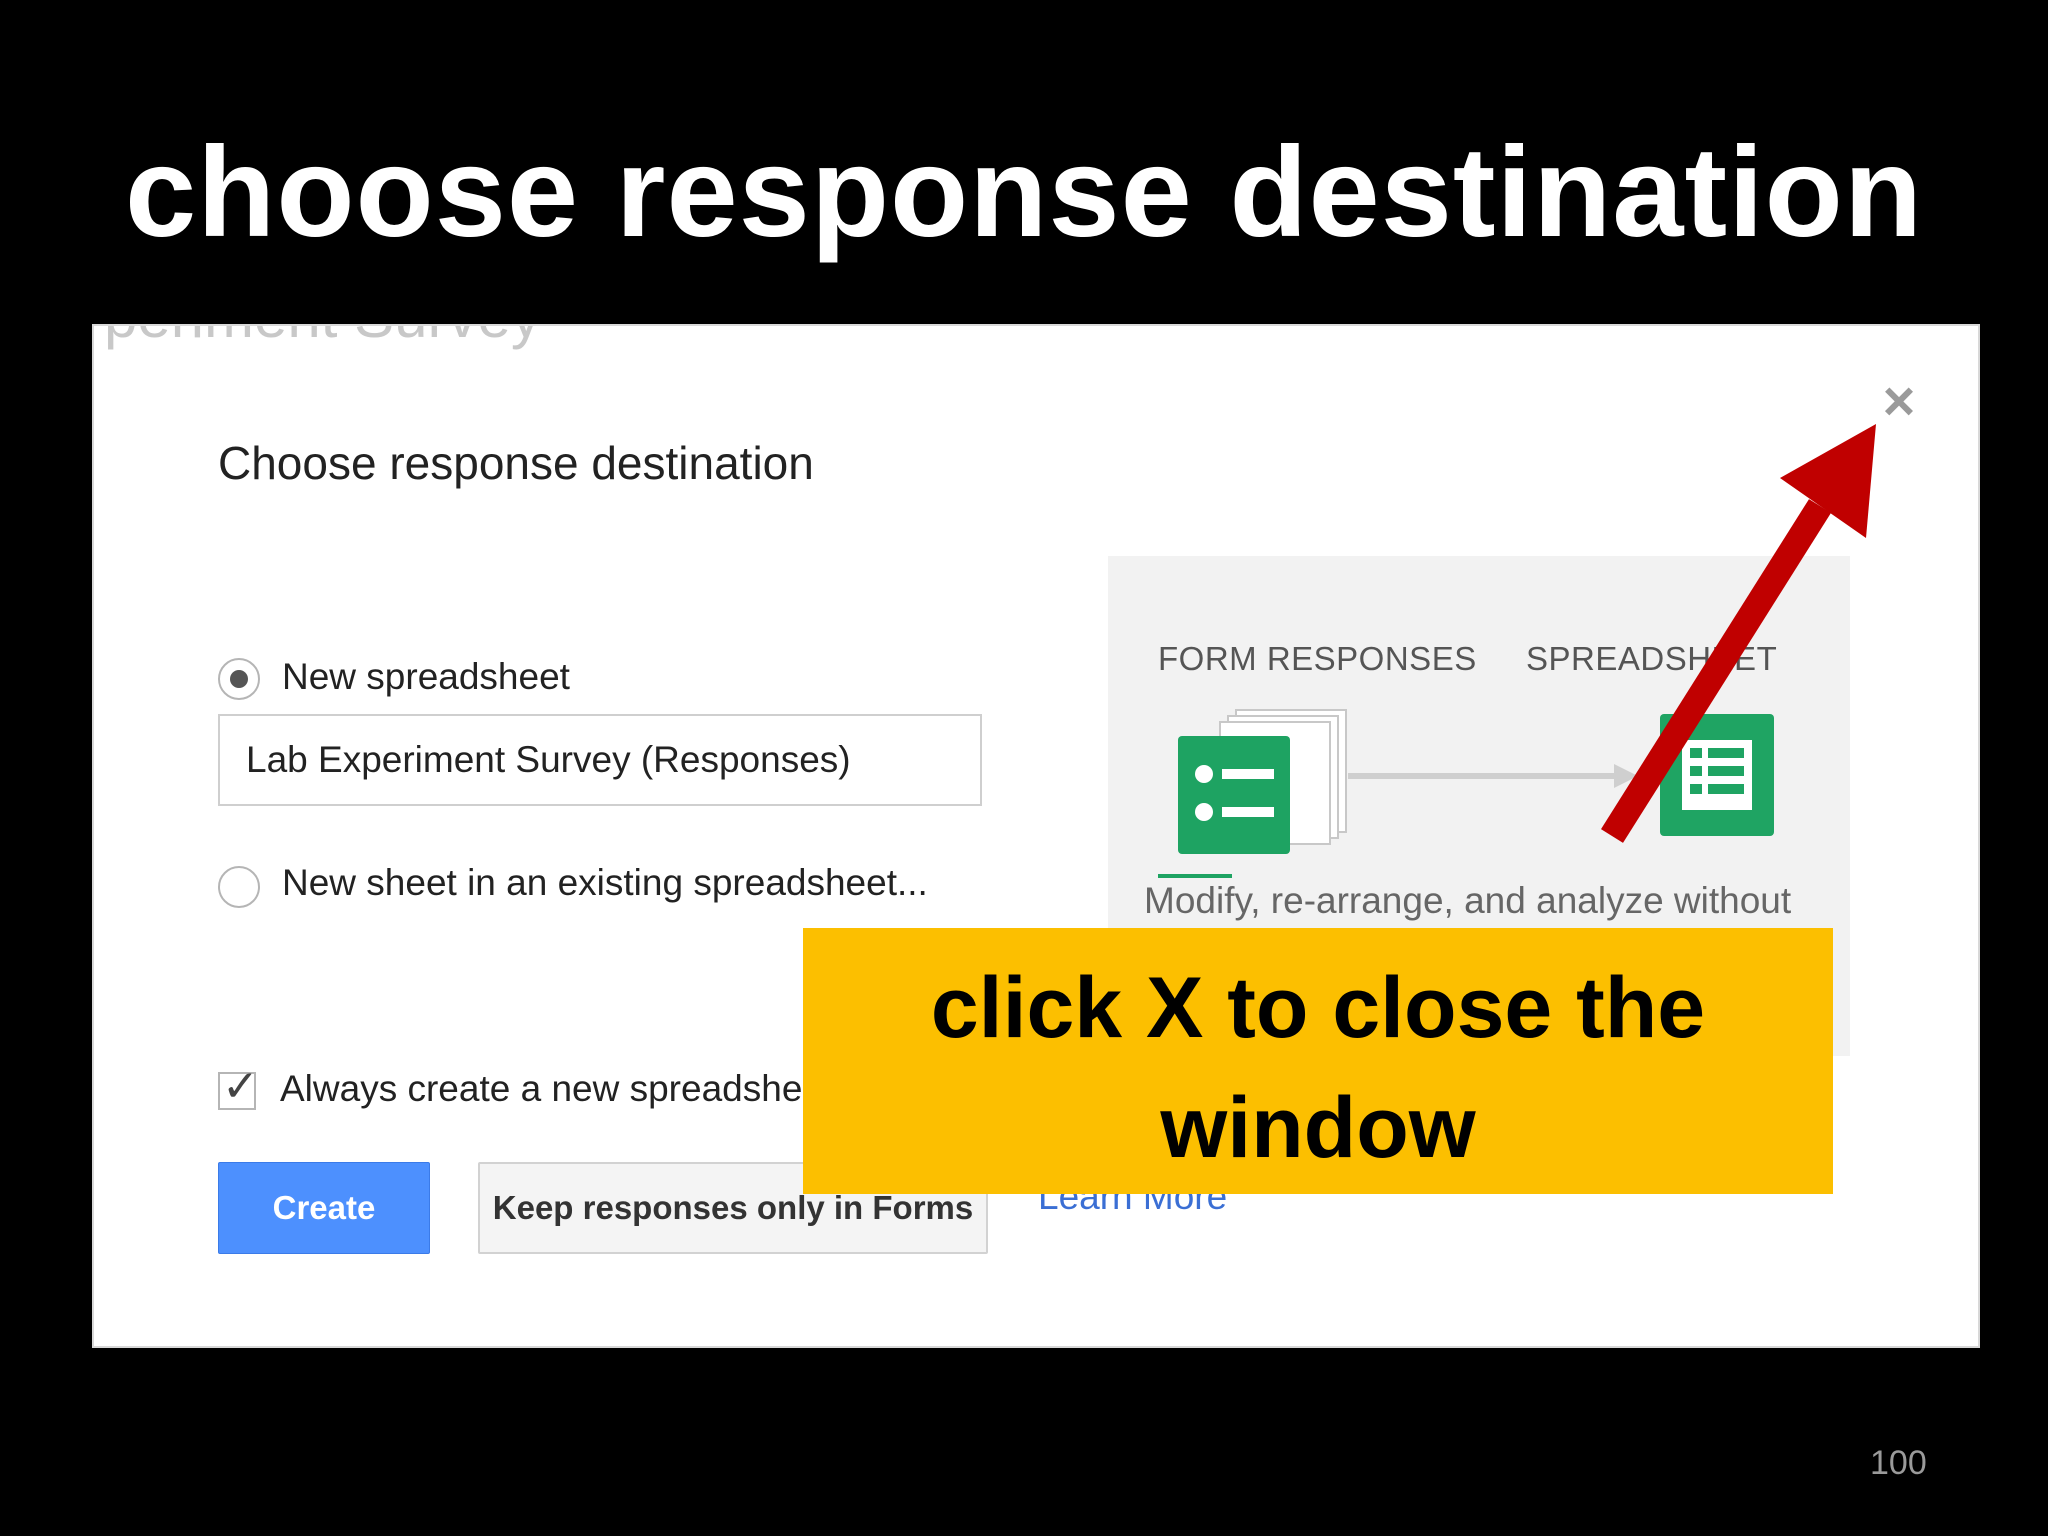  What do you see at coordinates (1317, 658) in the screenshot?
I see `form-responses-label: FORM RESPONSES` at bounding box center [1317, 658].